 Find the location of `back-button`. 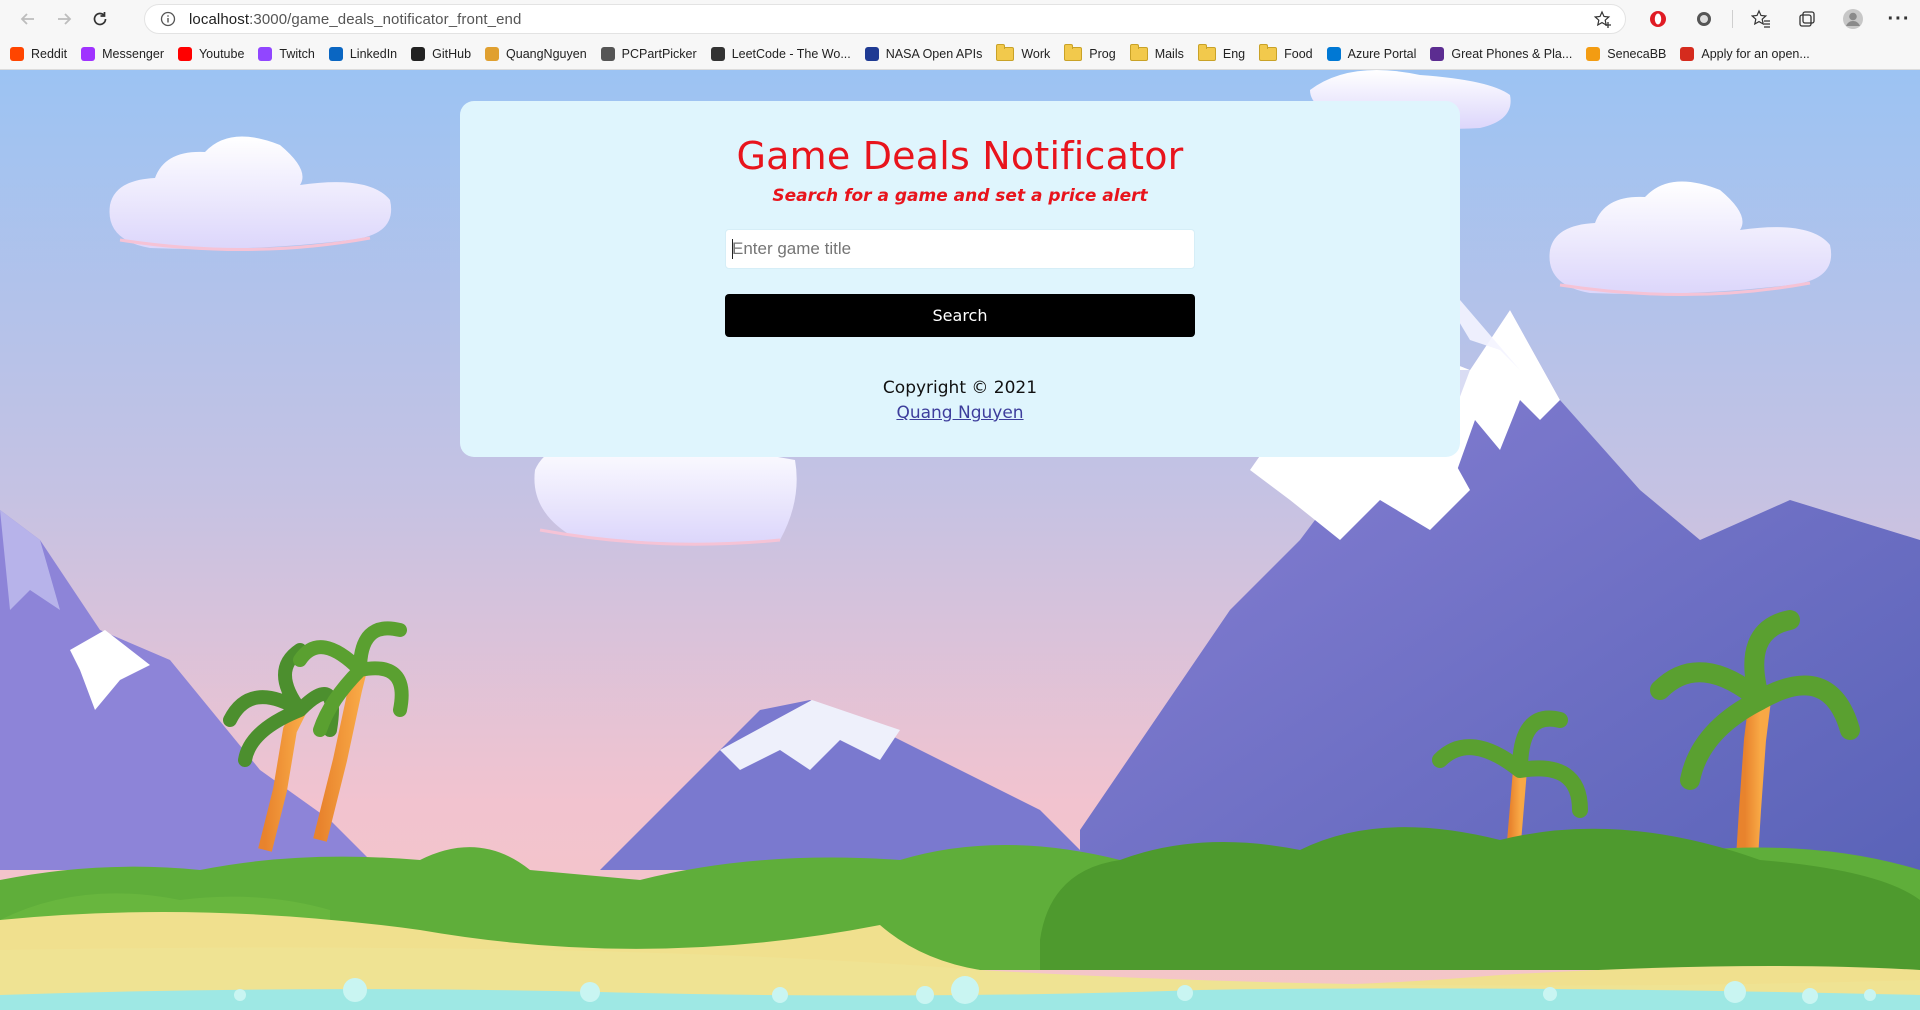

back-button is located at coordinates (28, 19).